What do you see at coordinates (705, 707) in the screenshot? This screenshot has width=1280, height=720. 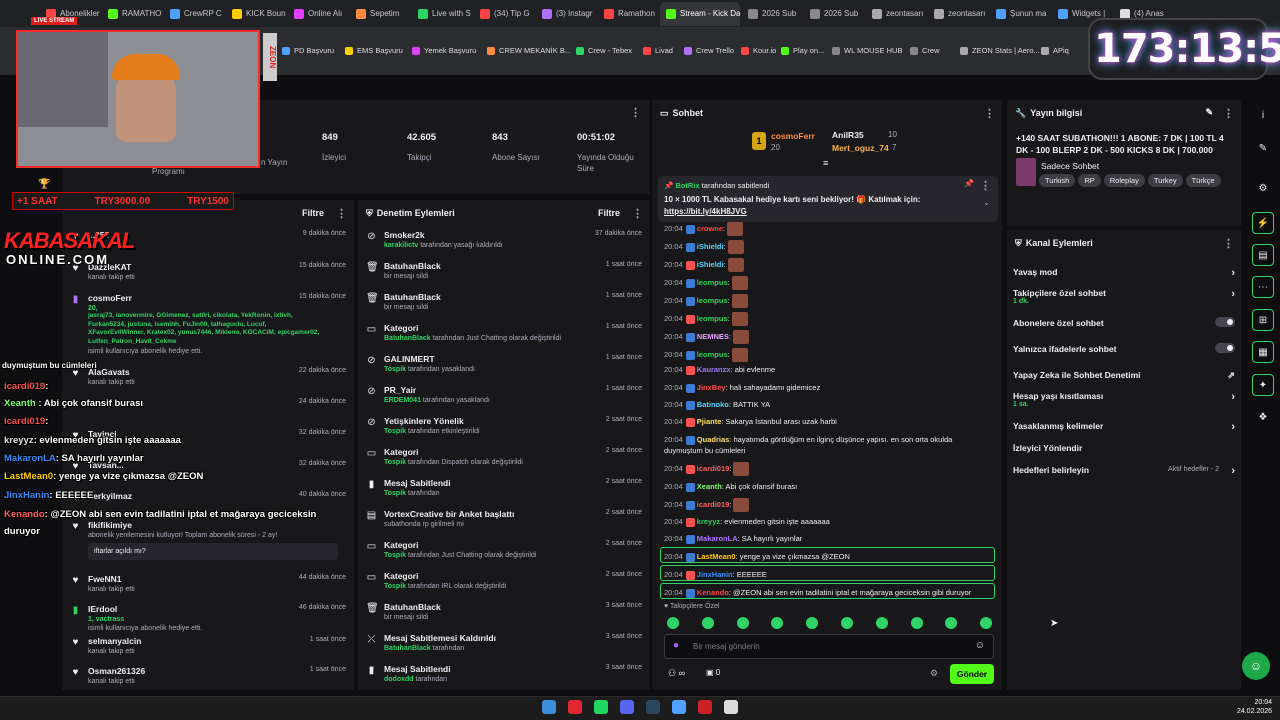 I see `acrobat-icon` at bounding box center [705, 707].